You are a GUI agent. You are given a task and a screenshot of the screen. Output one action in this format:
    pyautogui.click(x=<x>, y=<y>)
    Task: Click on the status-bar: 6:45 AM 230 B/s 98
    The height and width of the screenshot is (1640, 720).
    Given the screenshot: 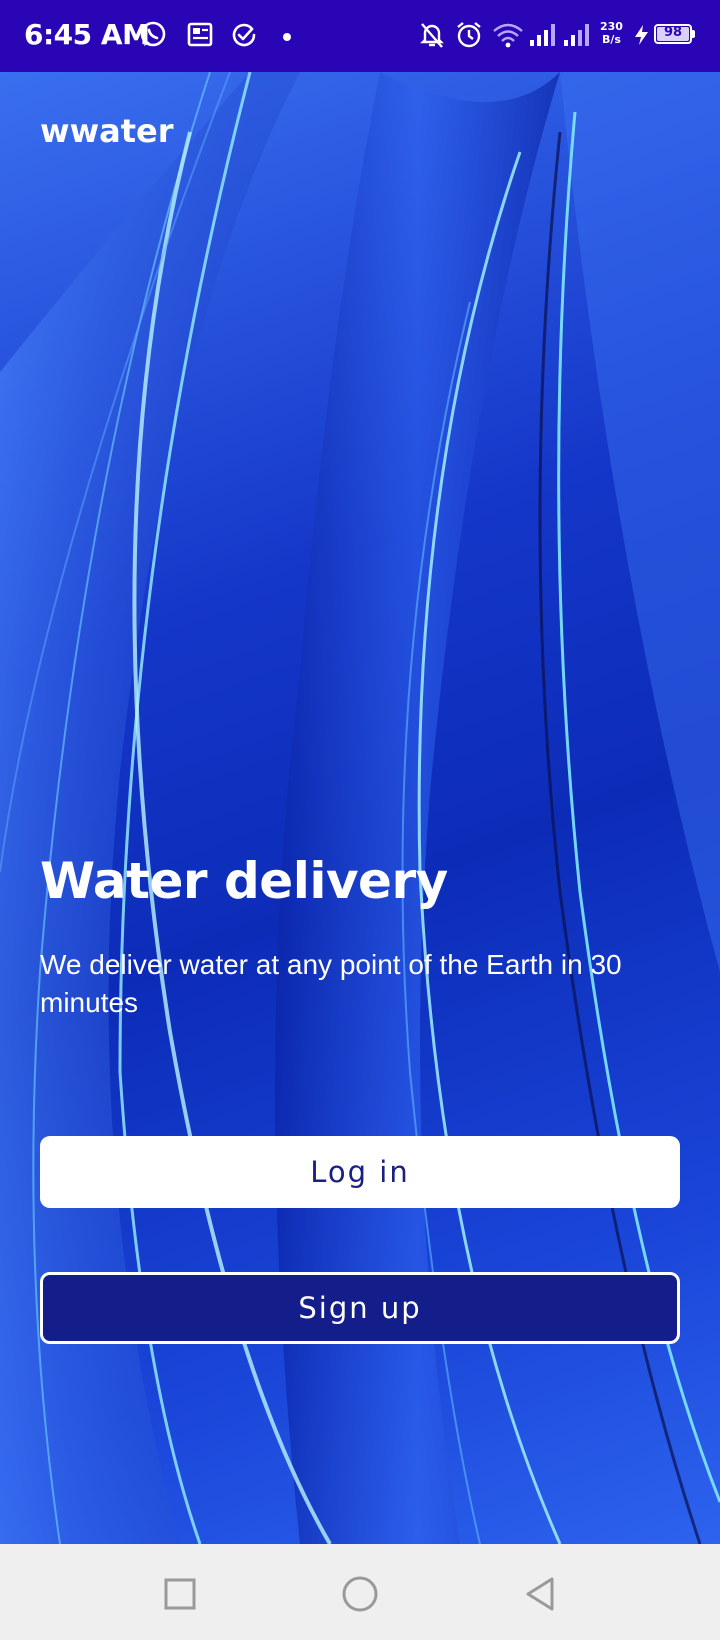 What is the action you would take?
    pyautogui.click(x=360, y=36)
    